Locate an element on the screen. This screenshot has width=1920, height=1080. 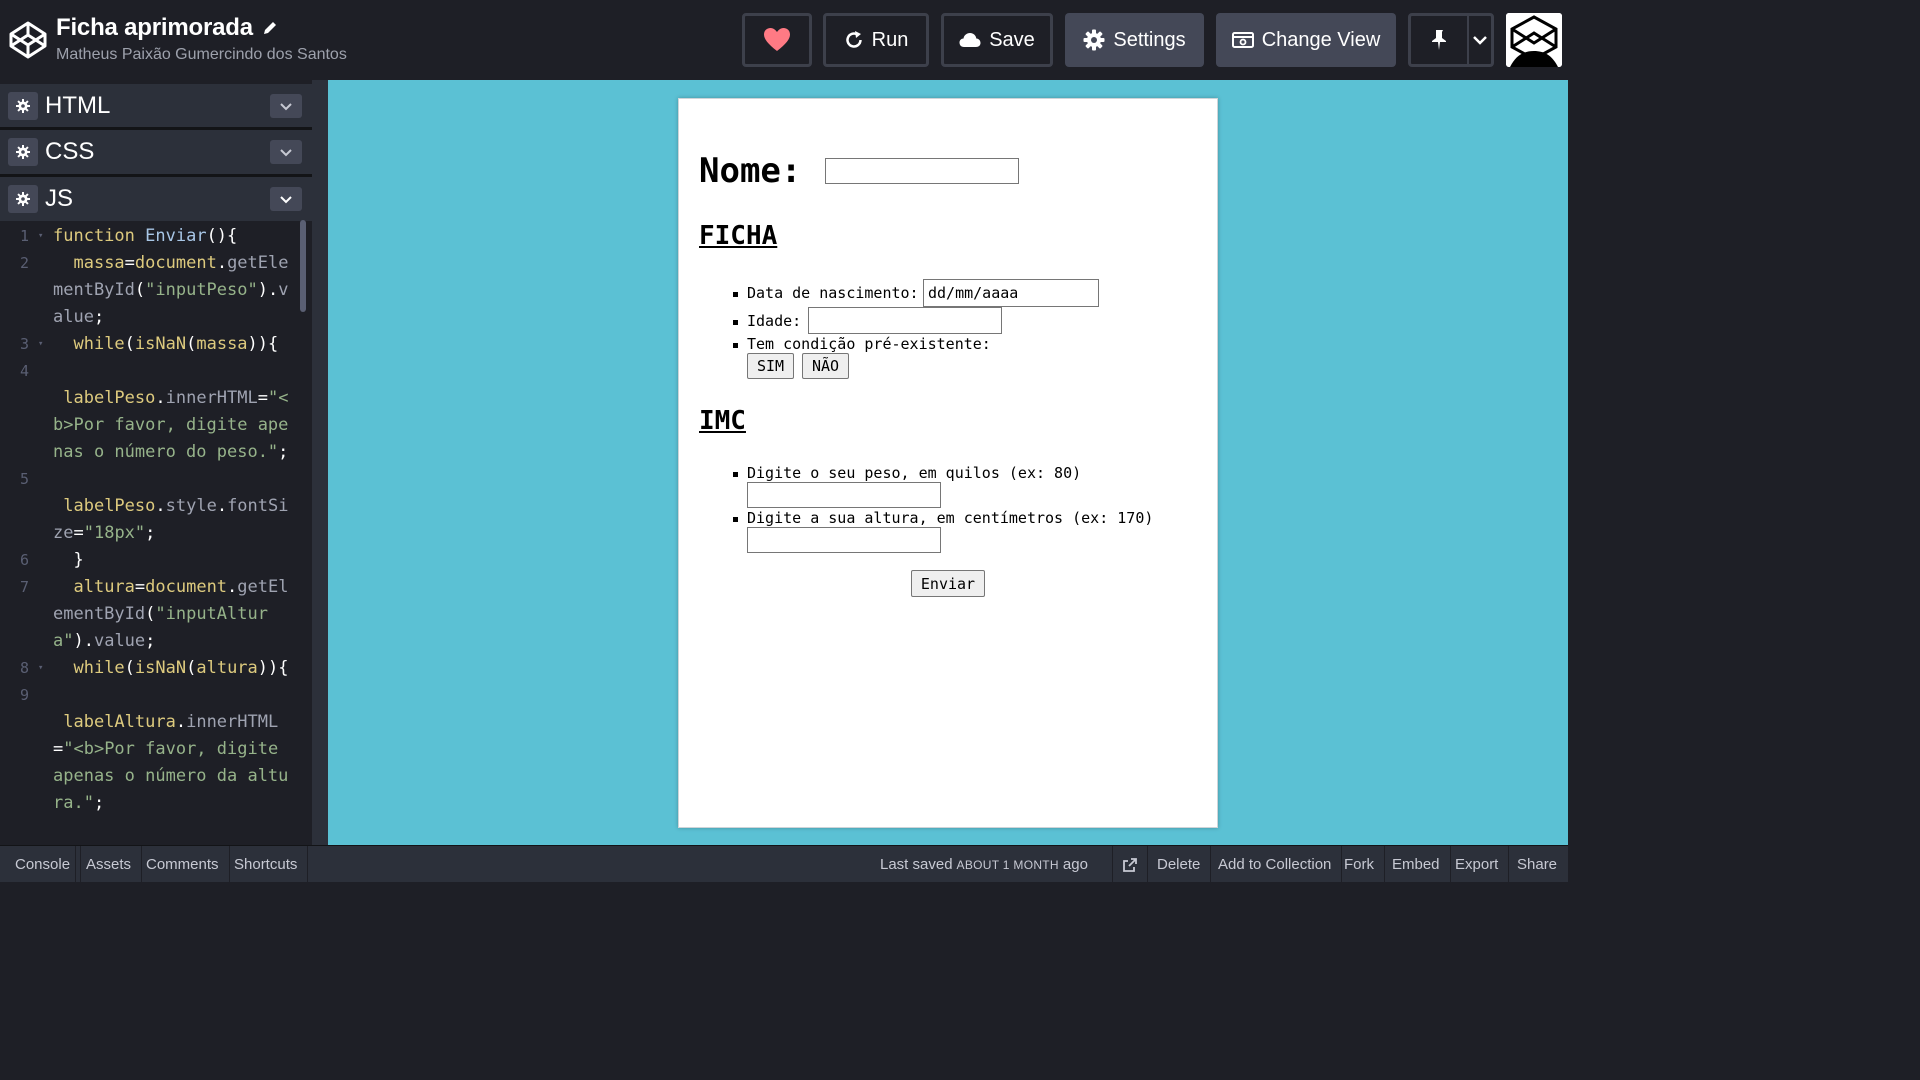
love-button is located at coordinates (777, 40).